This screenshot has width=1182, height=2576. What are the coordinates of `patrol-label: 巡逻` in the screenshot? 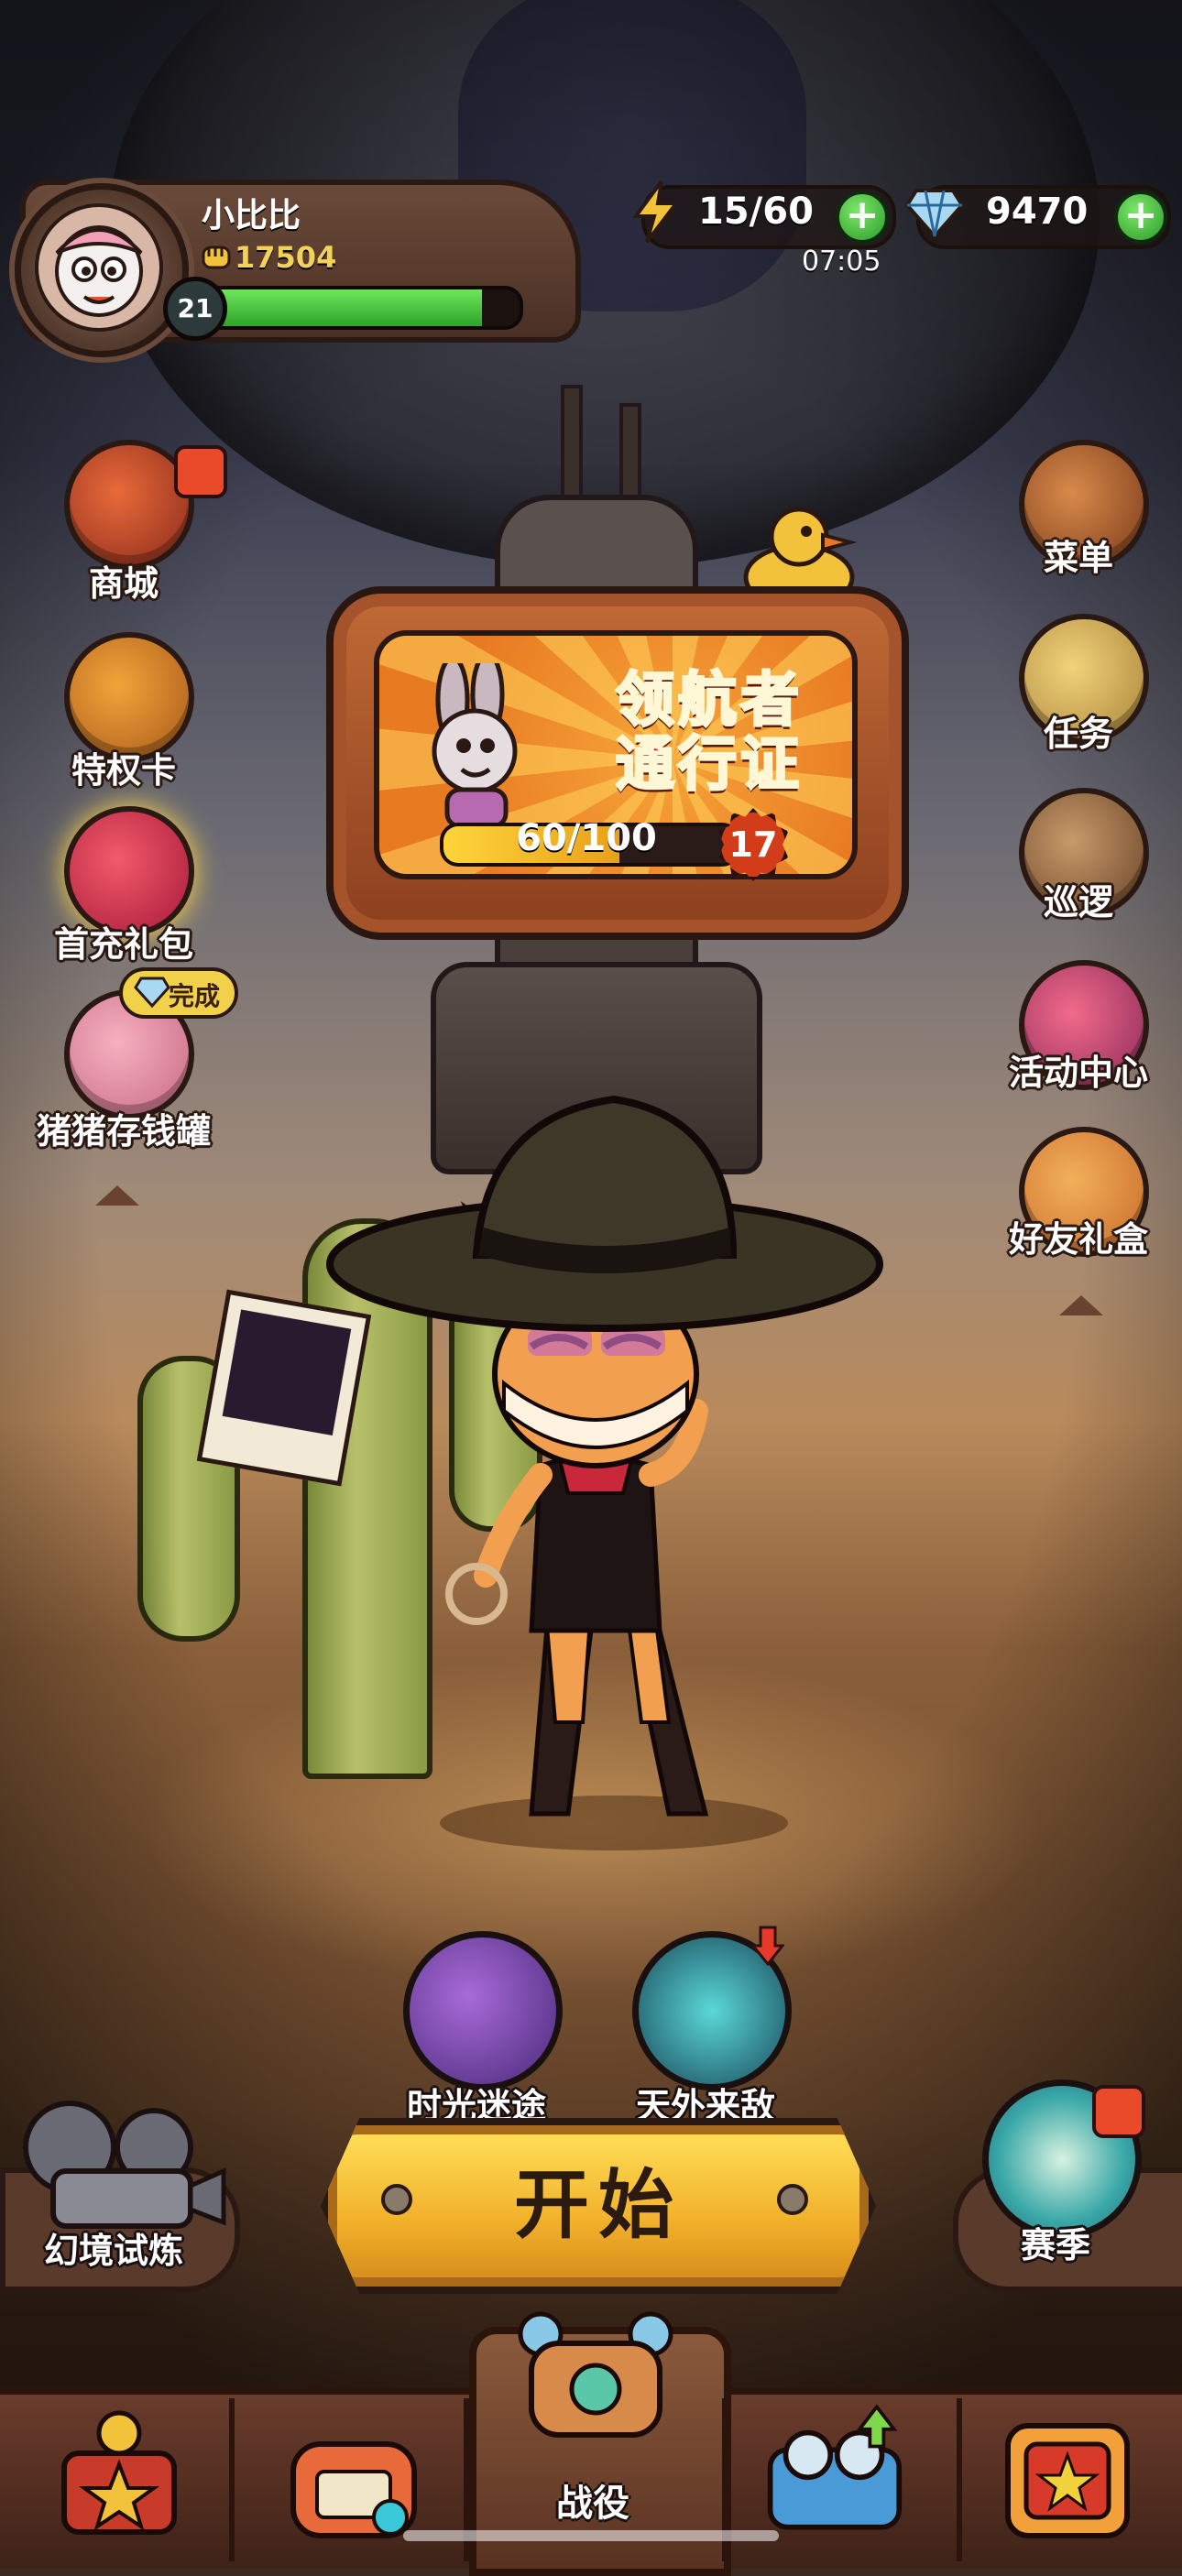 It's located at (1078, 902).